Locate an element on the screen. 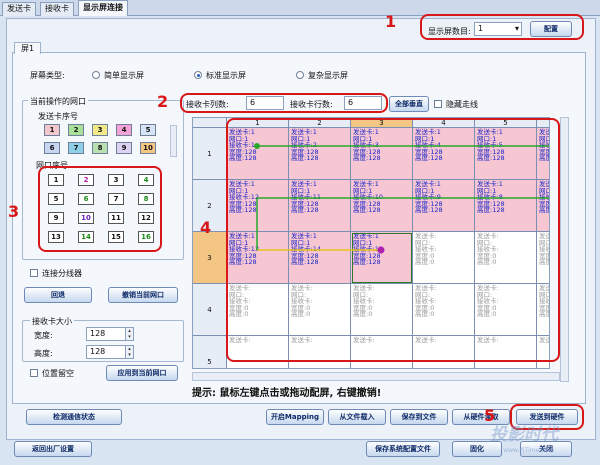 The height and width of the screenshot is (465, 600). sender-card-7: 7 is located at coordinates (76, 148).